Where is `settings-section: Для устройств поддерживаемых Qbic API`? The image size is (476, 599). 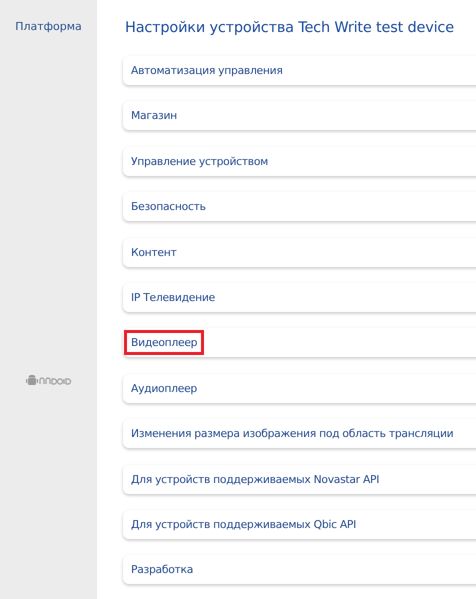 settings-section: Для устройств поддерживаемых Qbic API is located at coordinates (299, 524).